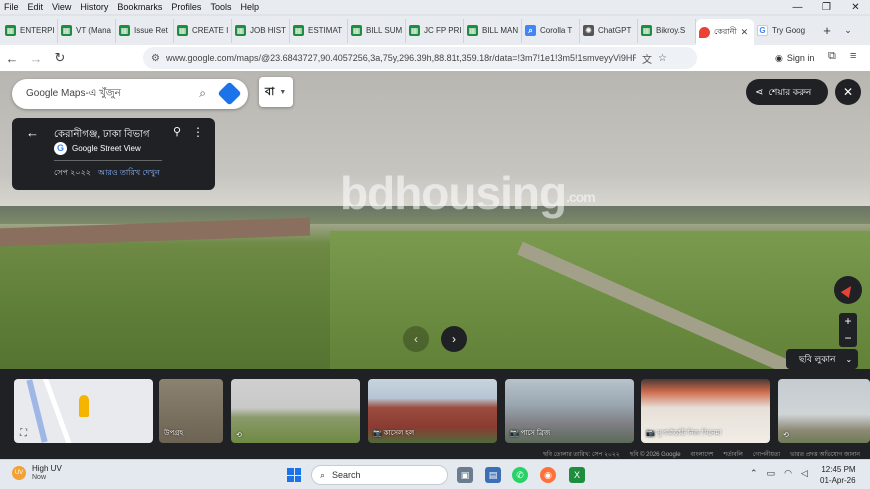  I want to click on menu-history: History, so click(94, 7).